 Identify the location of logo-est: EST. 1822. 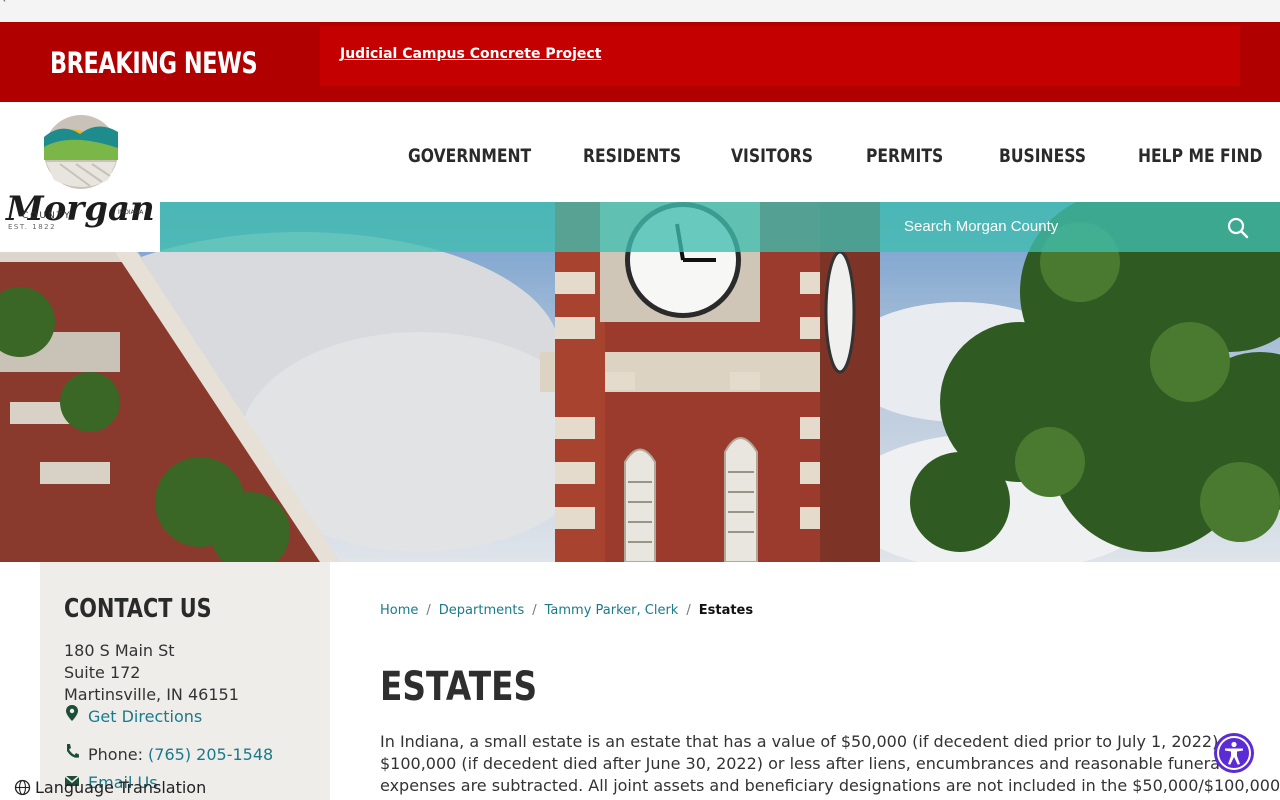
(32, 227).